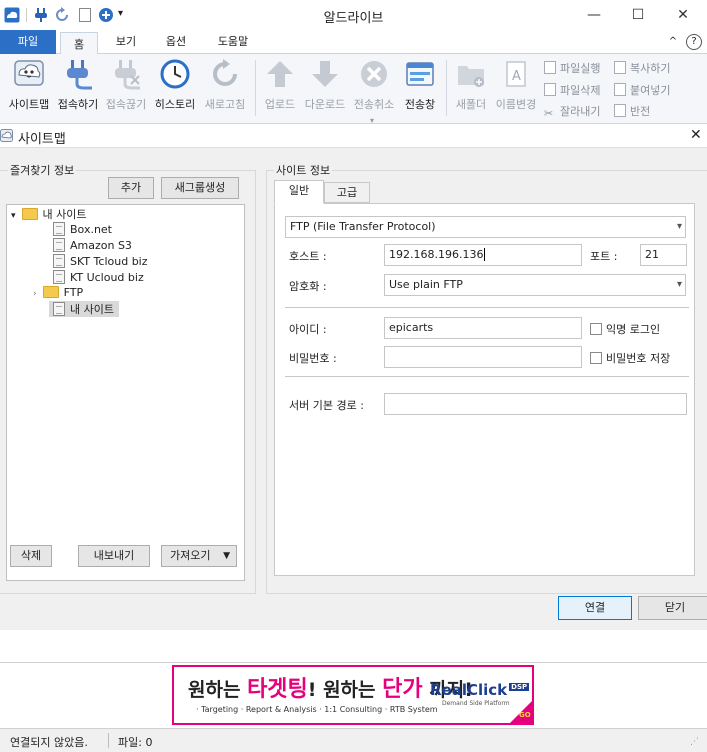 Image resolution: width=707 pixels, height=752 pixels. Describe the element at coordinates (483, 328) in the screenshot. I see `id-input: epicarts` at that location.